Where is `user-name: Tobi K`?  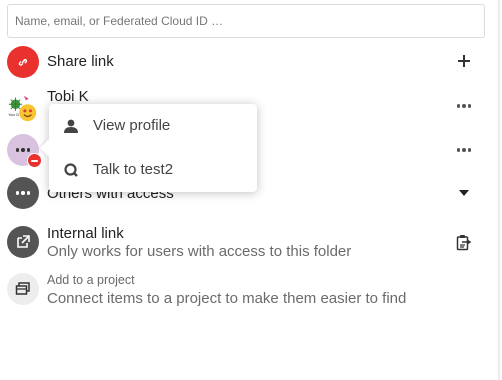
user-name: Tobi K is located at coordinates (68, 96).